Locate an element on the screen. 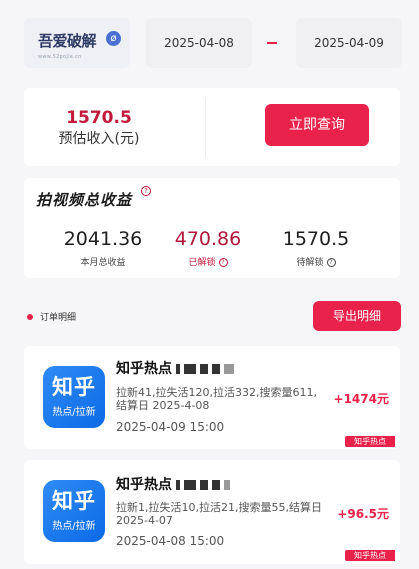 The image size is (419, 569). query-card-divider is located at coordinates (205, 127).